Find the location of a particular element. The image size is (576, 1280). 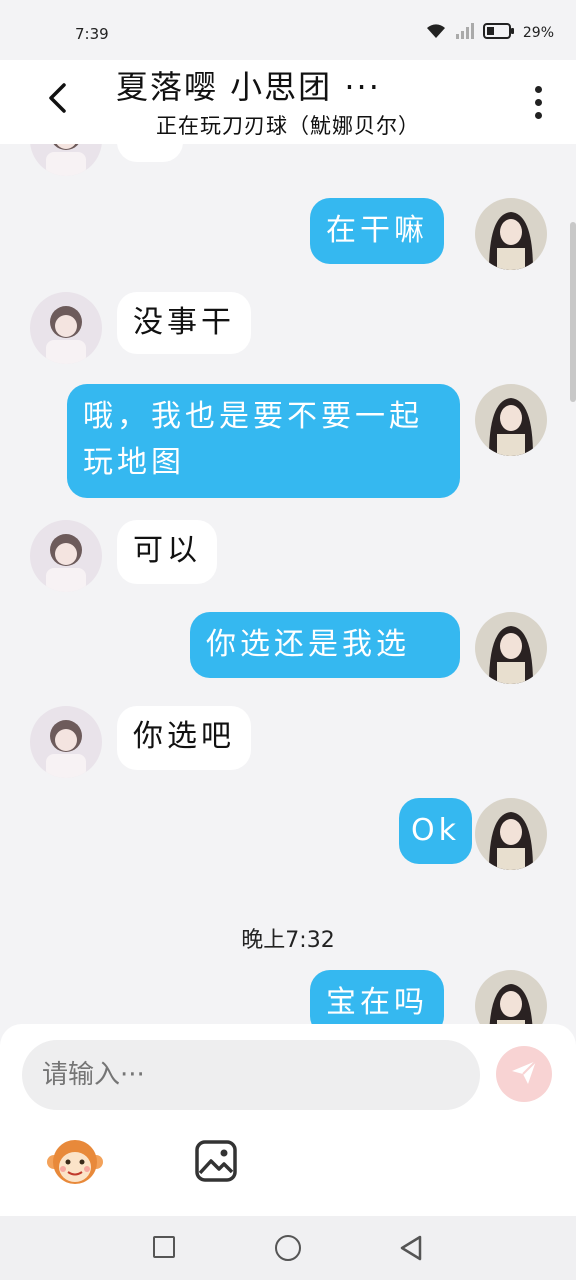

chevron-left-icon is located at coordinates (58, 100).